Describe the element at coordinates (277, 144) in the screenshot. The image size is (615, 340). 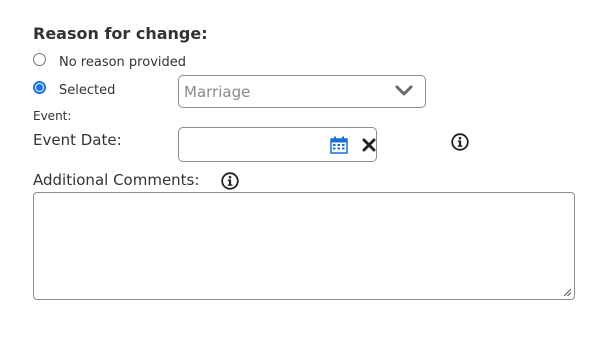
I see `event-date-input` at that location.